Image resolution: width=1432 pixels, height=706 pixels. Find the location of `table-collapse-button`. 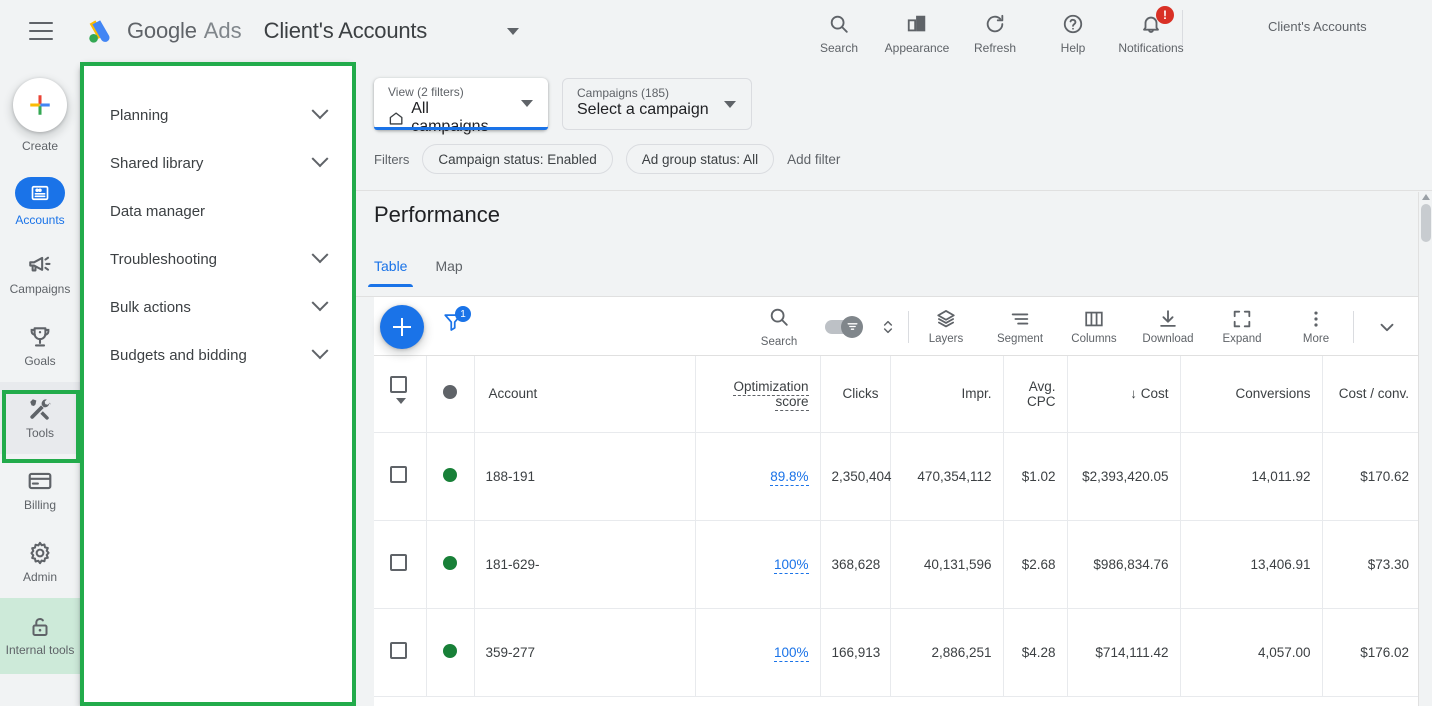

table-collapse-button is located at coordinates (1387, 326).